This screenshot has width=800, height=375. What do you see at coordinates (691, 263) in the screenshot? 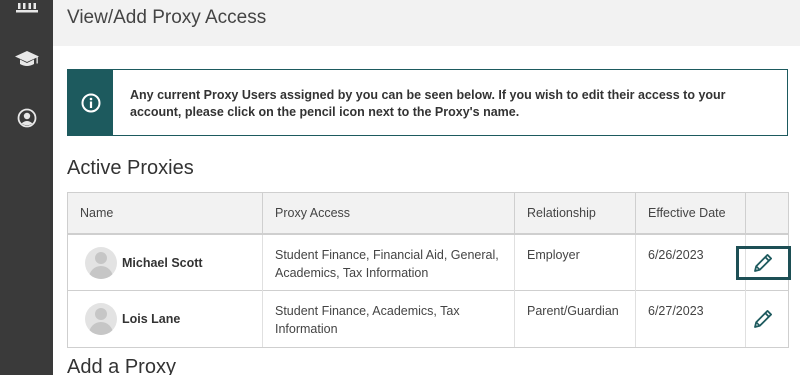
I see `effective-date-cell: 6/26/2023` at bounding box center [691, 263].